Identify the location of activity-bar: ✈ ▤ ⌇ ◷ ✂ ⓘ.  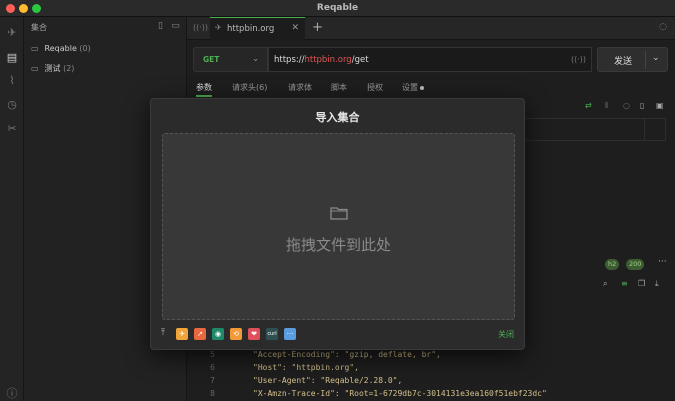
(12, 209).